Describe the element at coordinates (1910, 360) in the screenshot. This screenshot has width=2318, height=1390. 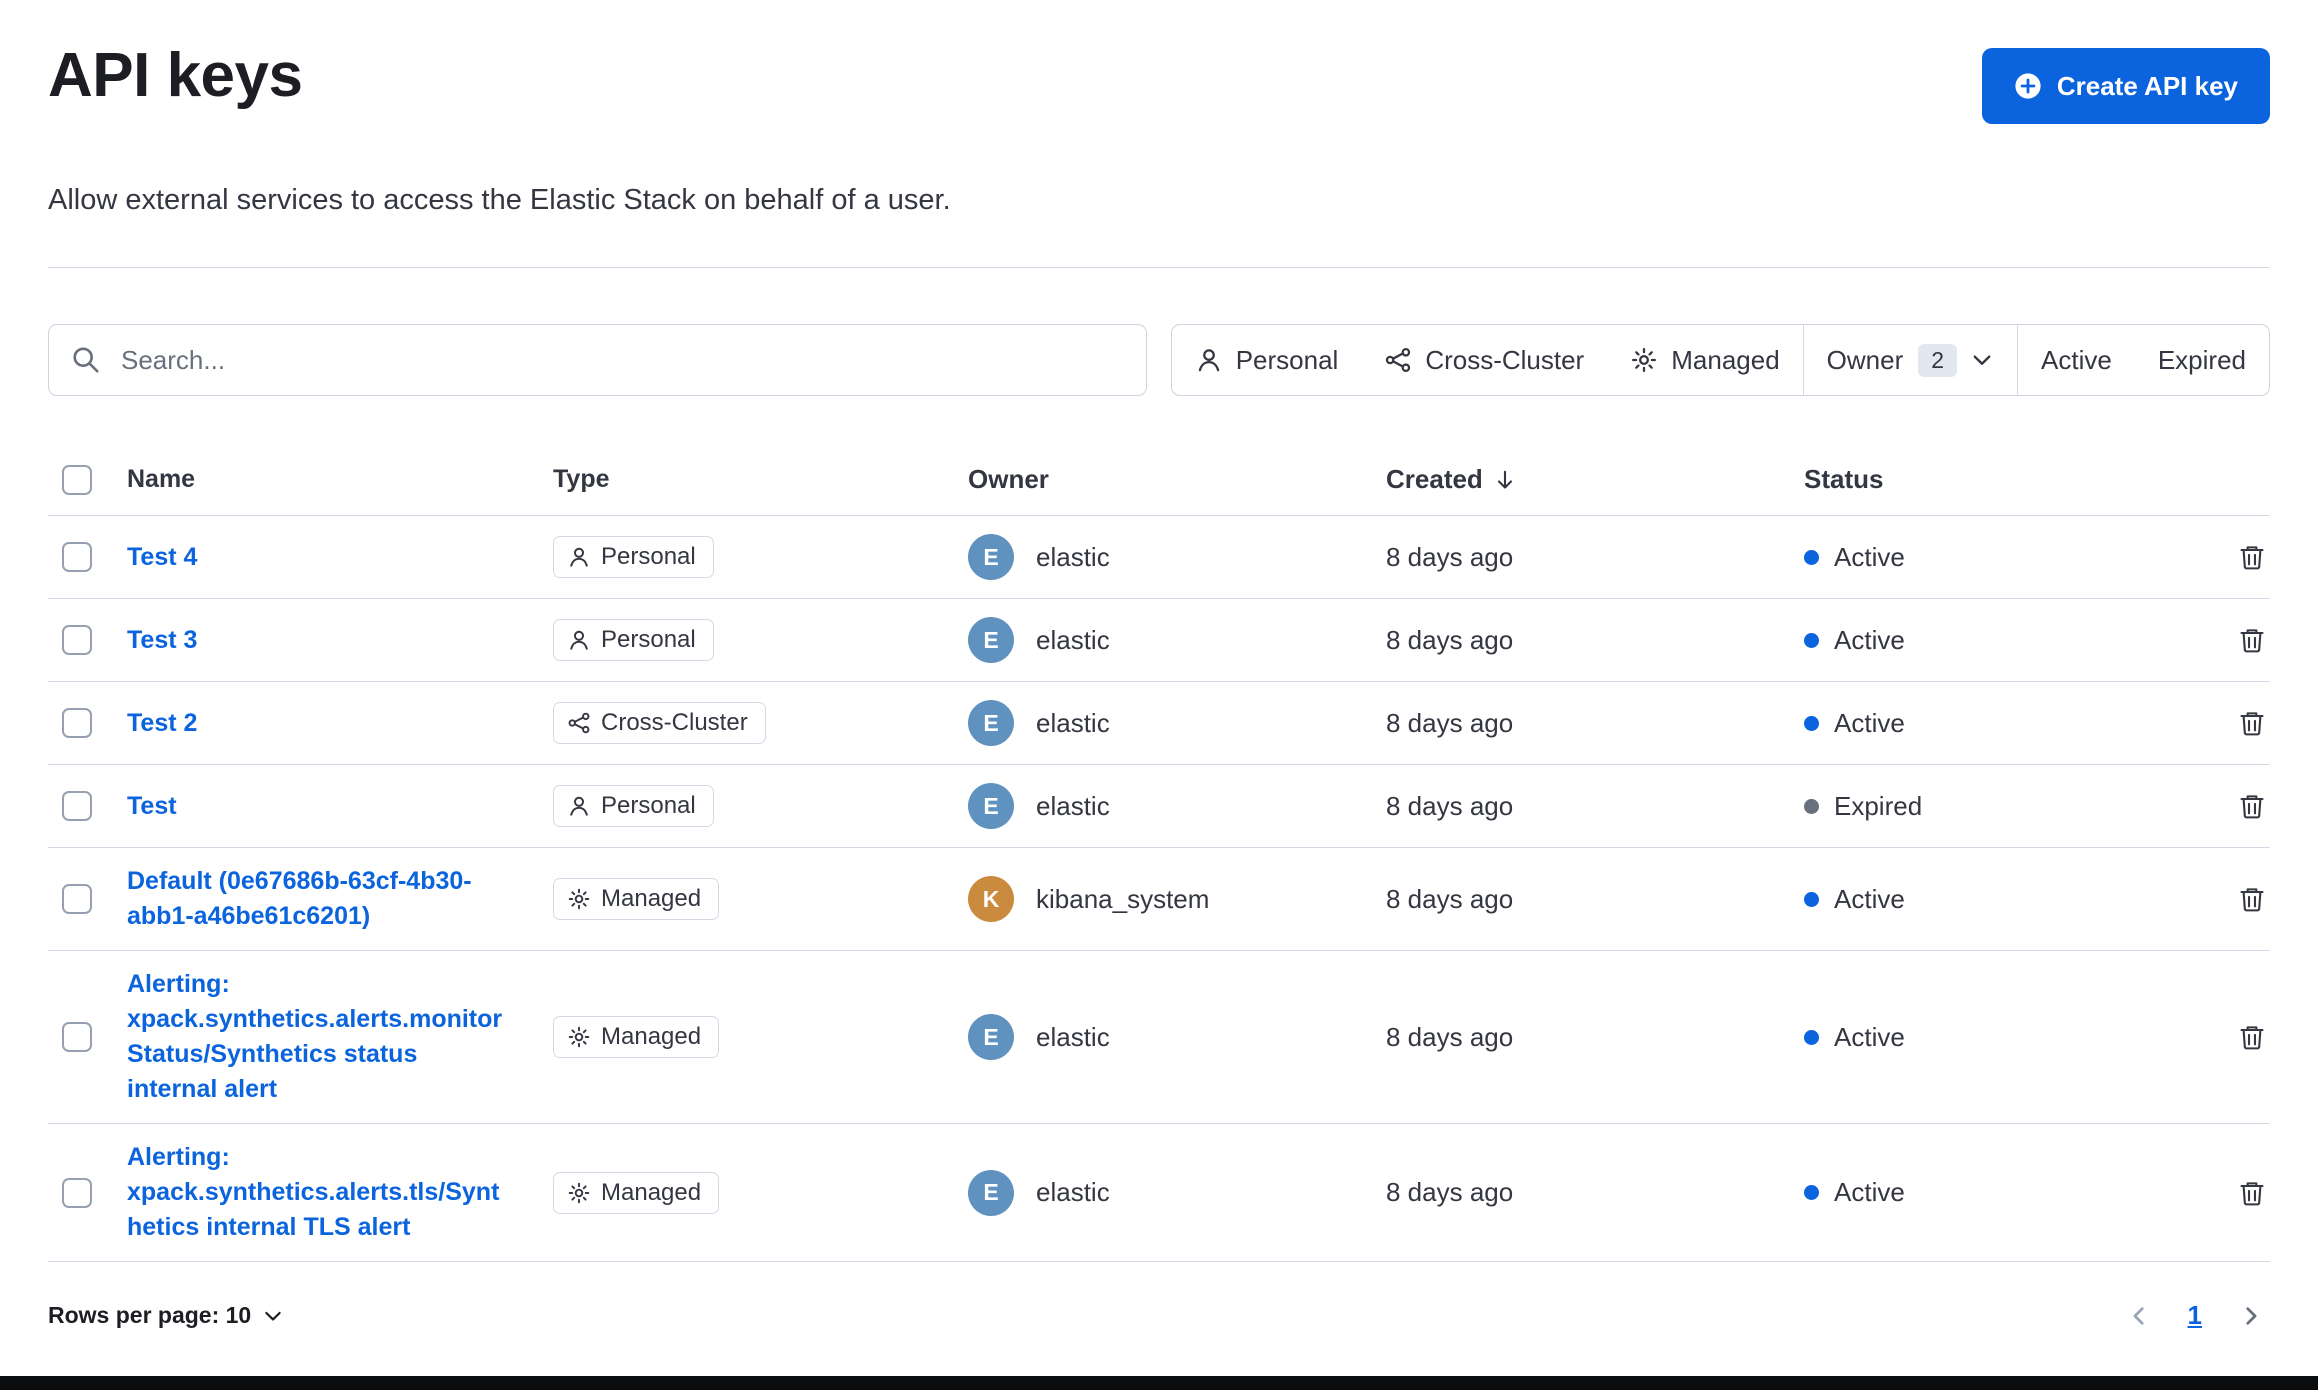
I see `filter-owner-dropdown: Owner 2` at that location.